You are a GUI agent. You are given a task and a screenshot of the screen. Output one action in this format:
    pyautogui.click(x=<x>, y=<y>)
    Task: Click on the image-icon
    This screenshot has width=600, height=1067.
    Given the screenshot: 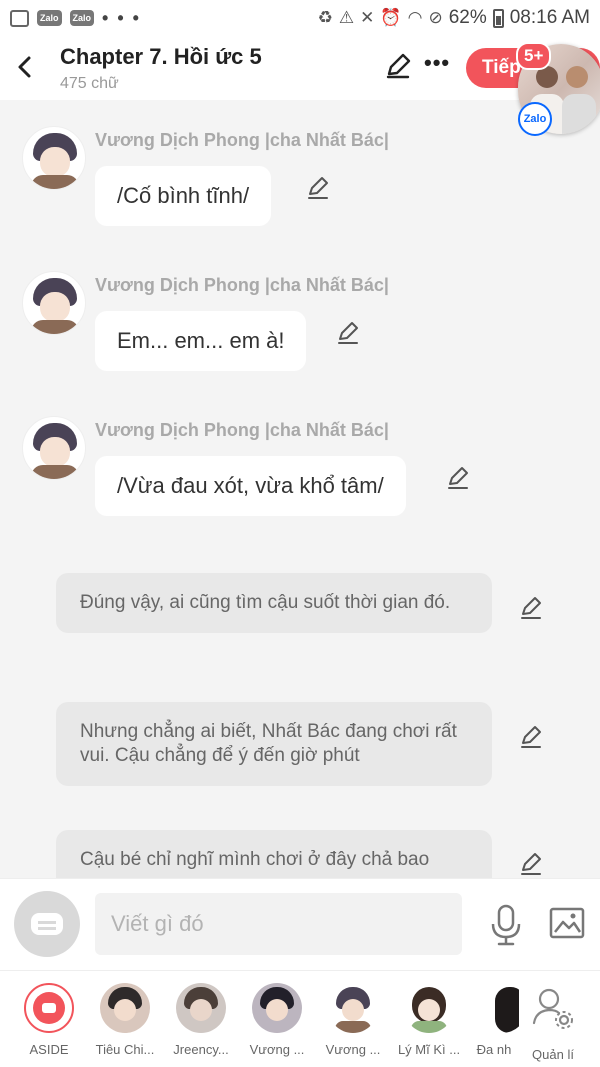 What is the action you would take?
    pyautogui.click(x=567, y=923)
    